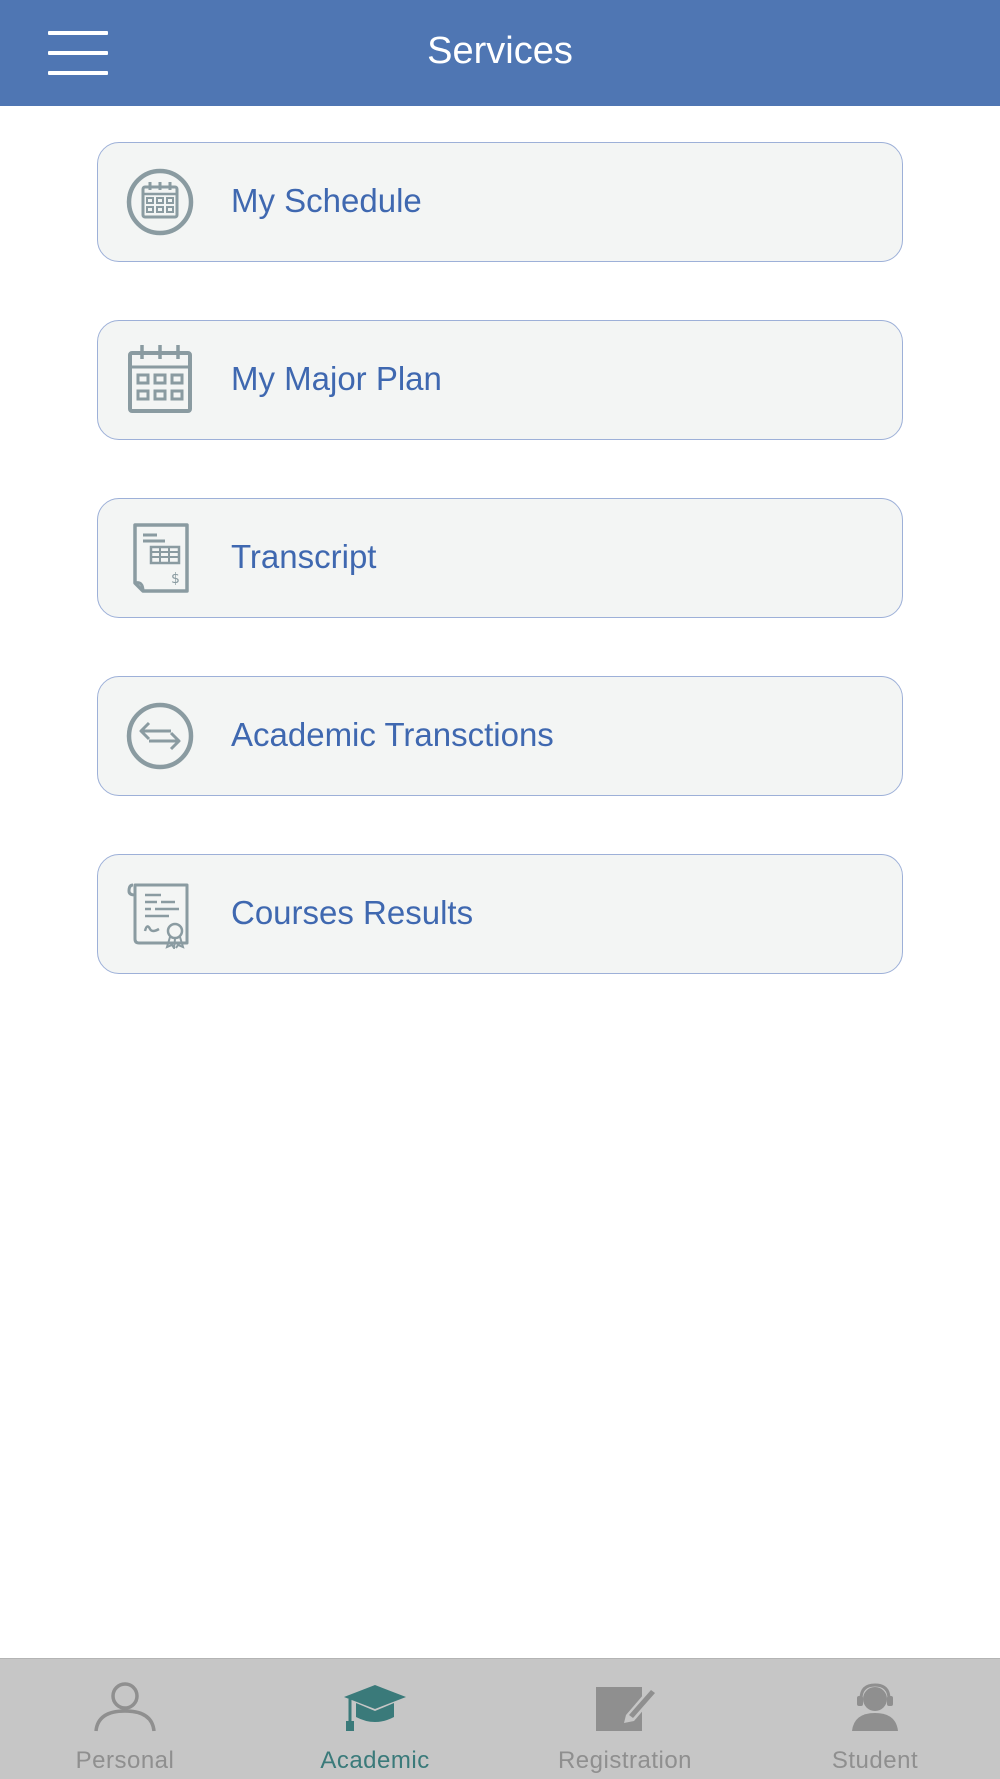  Describe the element at coordinates (375, 1708) in the screenshot. I see `graduation-cap-icon` at that location.